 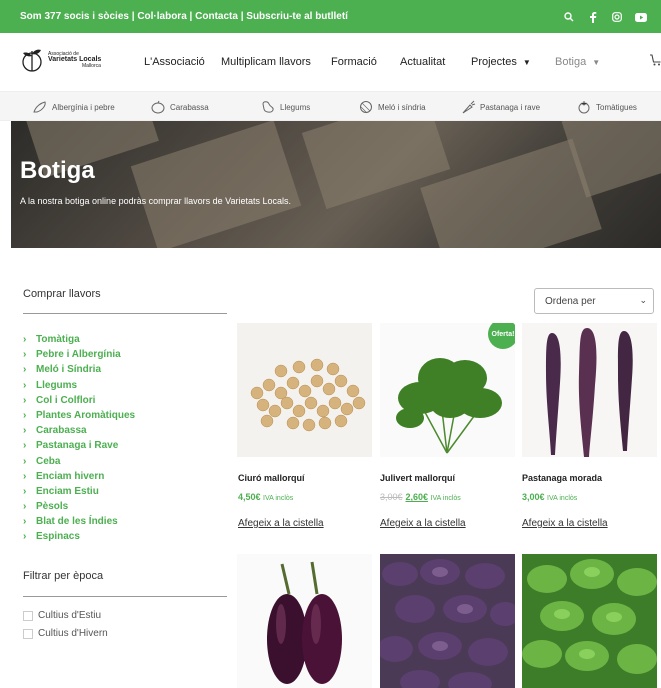 I want to click on filter-summer: Cultius d'Estiu, so click(x=62, y=615).